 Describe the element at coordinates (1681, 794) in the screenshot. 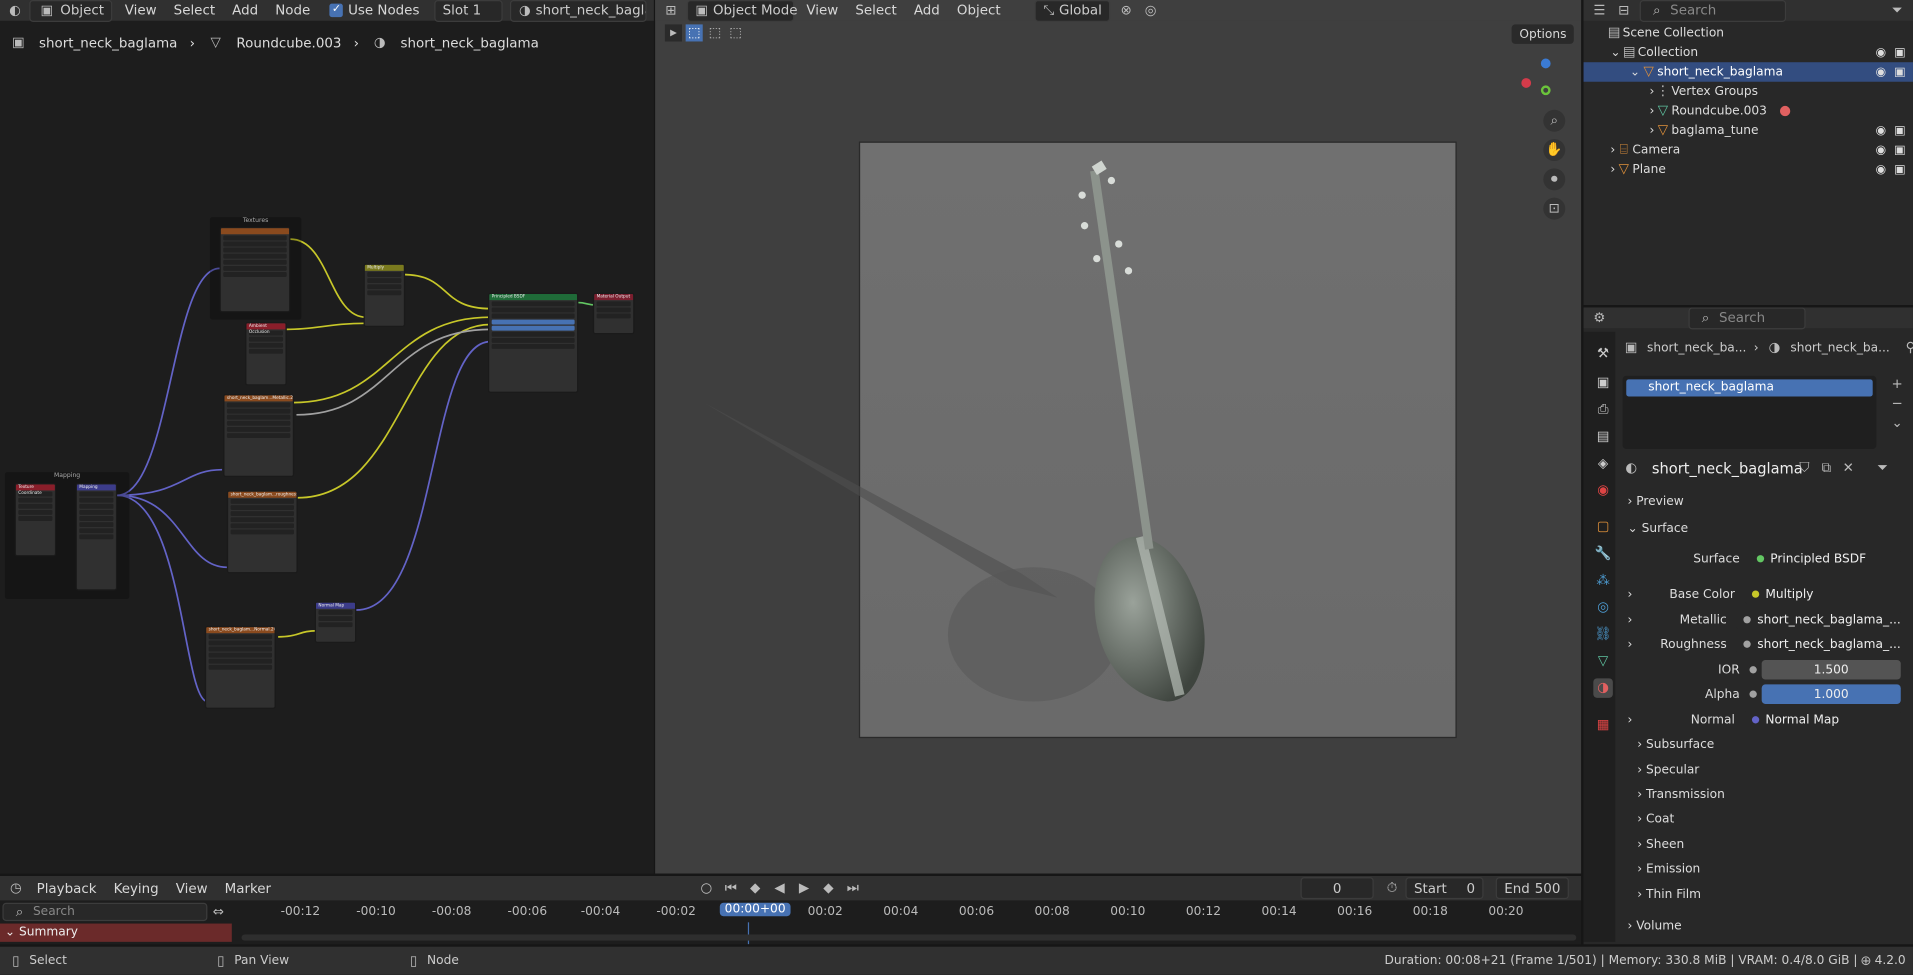

I see `transmission-panel: › Transmission` at that location.